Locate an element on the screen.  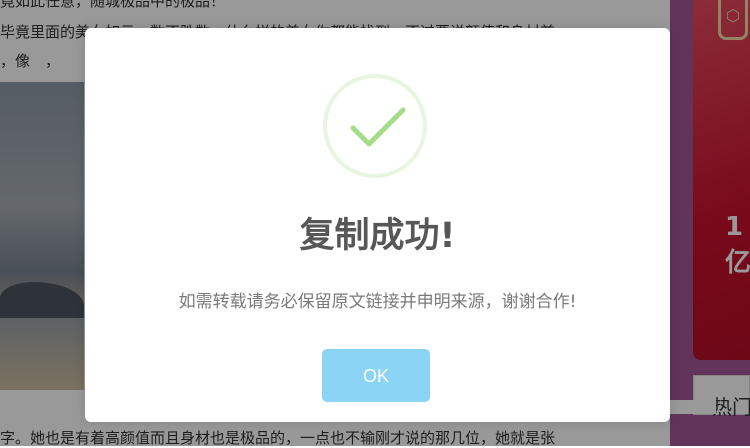
success-checkmark-icon is located at coordinates (375, 126).